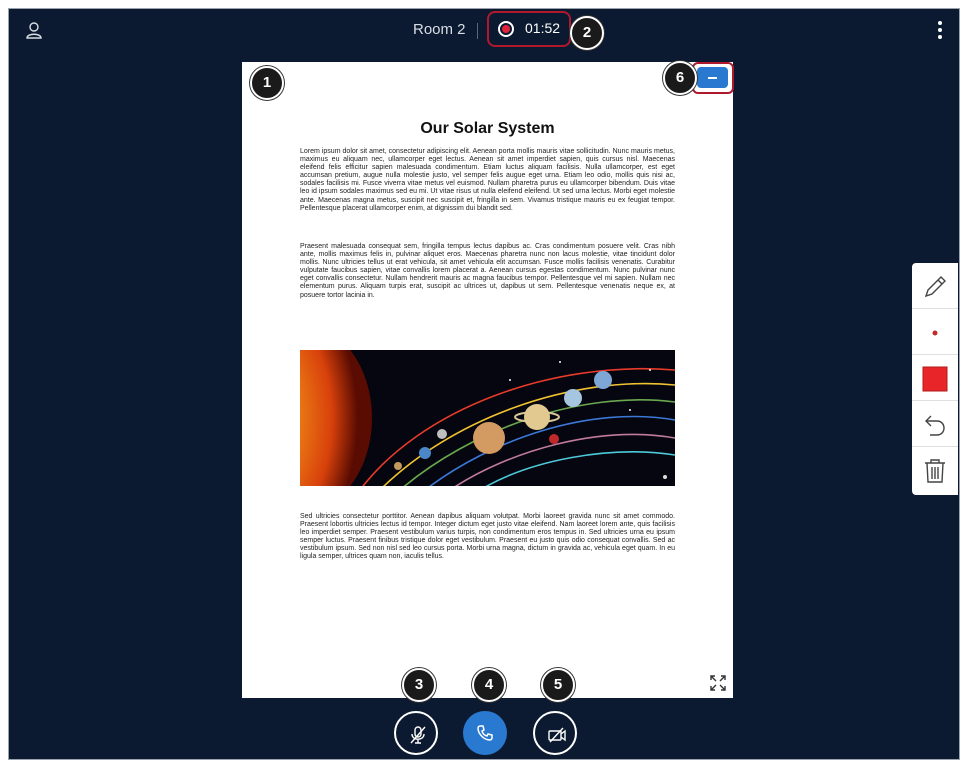 Image resolution: width=964 pixels, height=763 pixels. What do you see at coordinates (484, 31) in the screenshot?
I see `top-bar: Room 2 01:52` at bounding box center [484, 31].